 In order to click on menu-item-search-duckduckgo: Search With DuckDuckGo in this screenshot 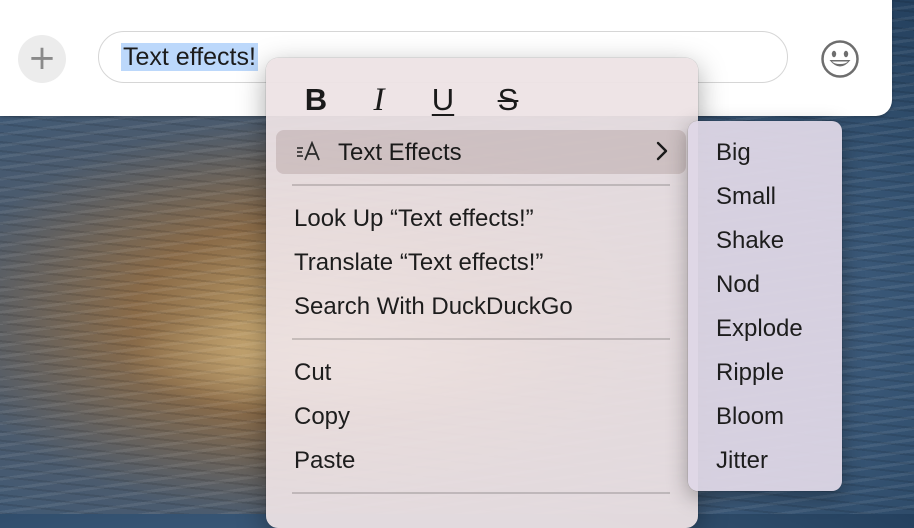, I will do `click(433, 307)`.